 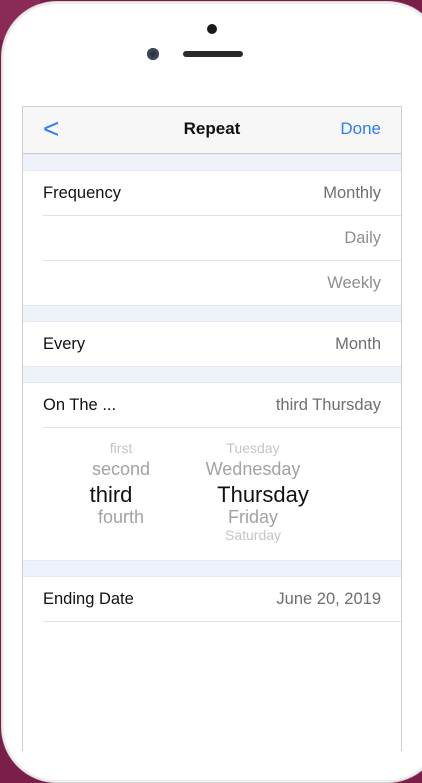 I want to click on picker-ordinal-option: fourth, so click(x=121, y=517).